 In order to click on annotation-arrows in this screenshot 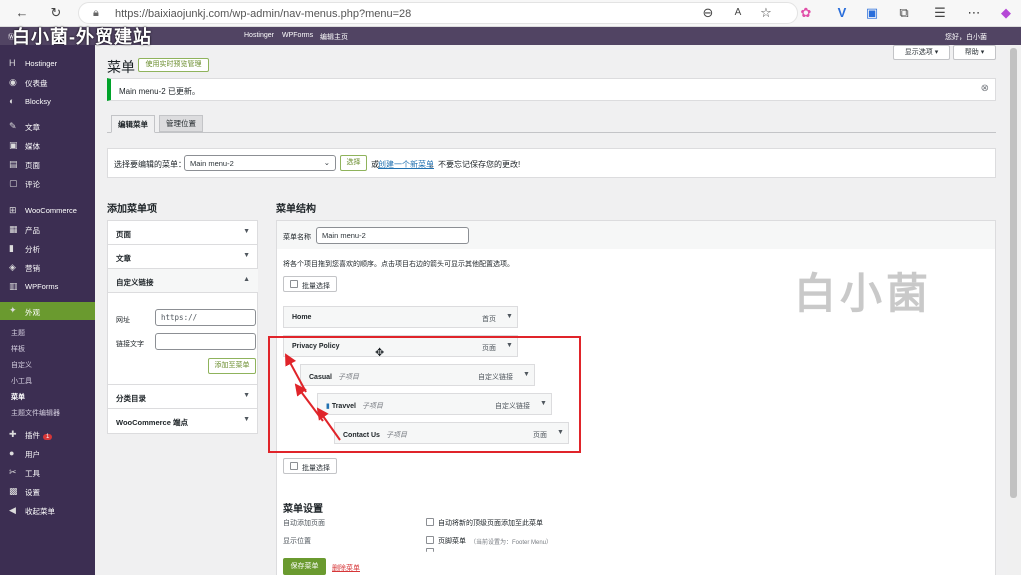, I will do `click(313, 397)`.